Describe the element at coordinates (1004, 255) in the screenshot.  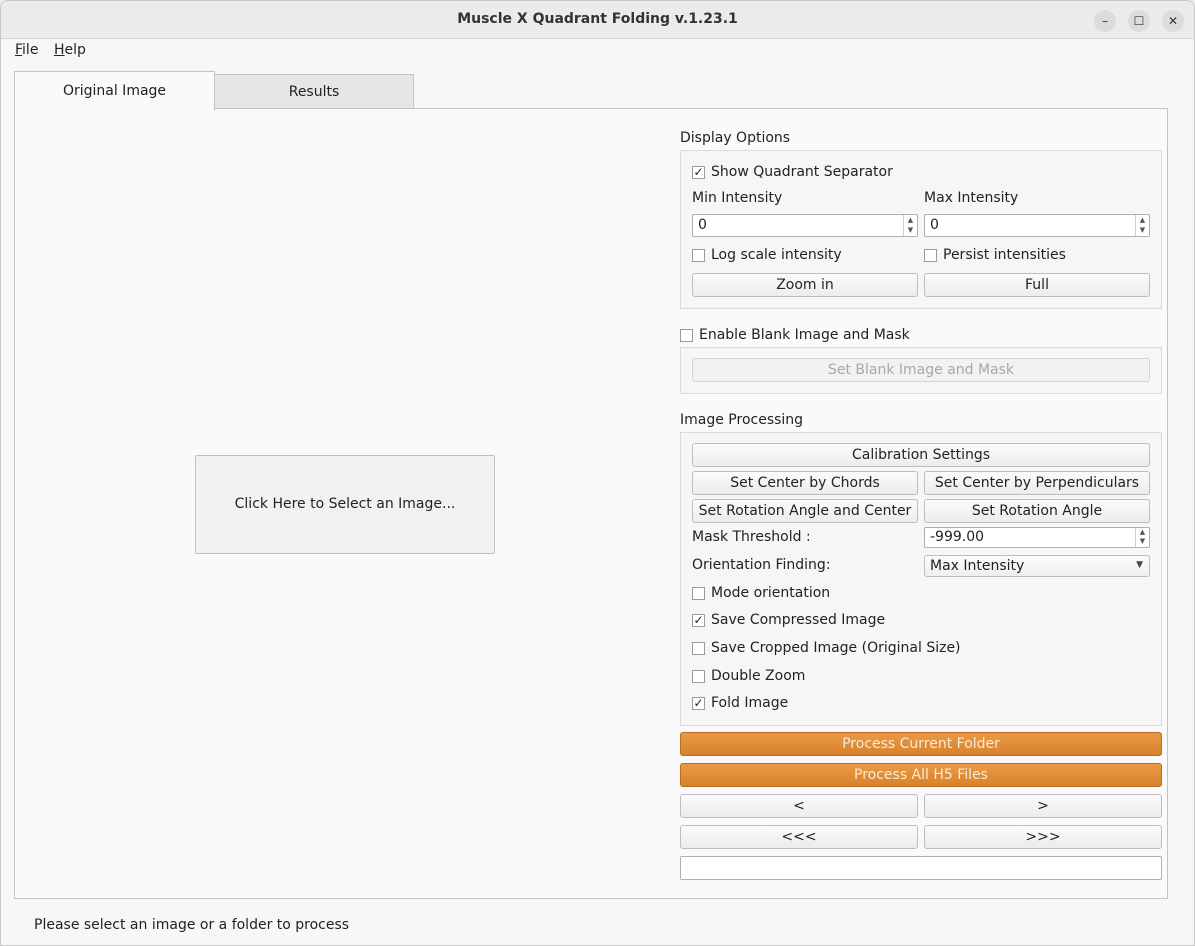
I see `persist-intensities-label: Persist intensities` at that location.